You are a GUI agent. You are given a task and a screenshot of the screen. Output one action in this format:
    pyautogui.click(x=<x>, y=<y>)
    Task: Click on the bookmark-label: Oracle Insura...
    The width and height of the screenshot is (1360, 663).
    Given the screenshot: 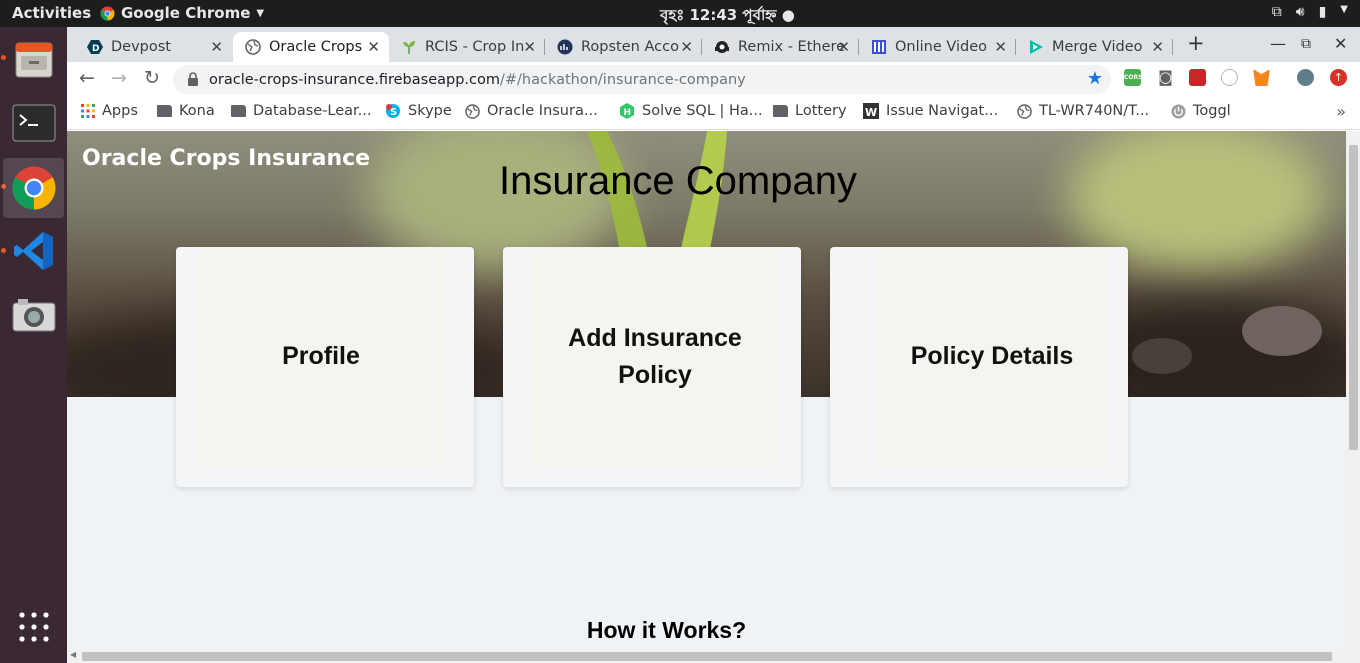 What is the action you would take?
    pyautogui.click(x=542, y=111)
    